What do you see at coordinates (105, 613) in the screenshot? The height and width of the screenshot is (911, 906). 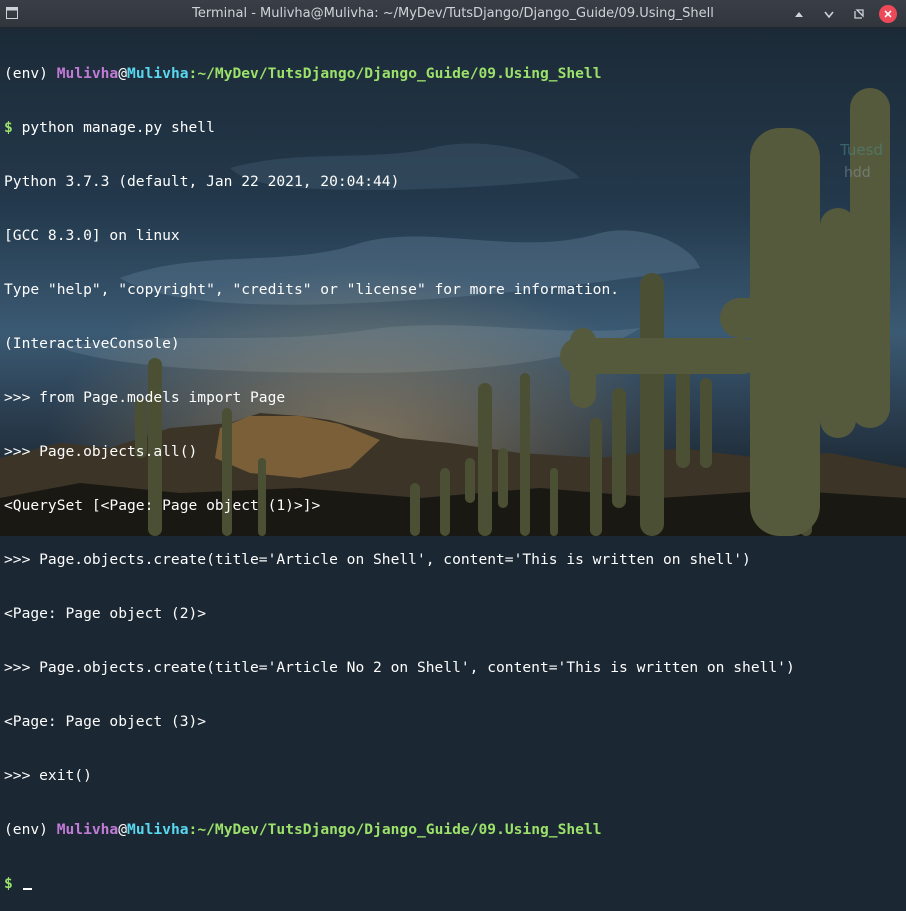 I see `output-line: <Page: Page object (2)>` at bounding box center [105, 613].